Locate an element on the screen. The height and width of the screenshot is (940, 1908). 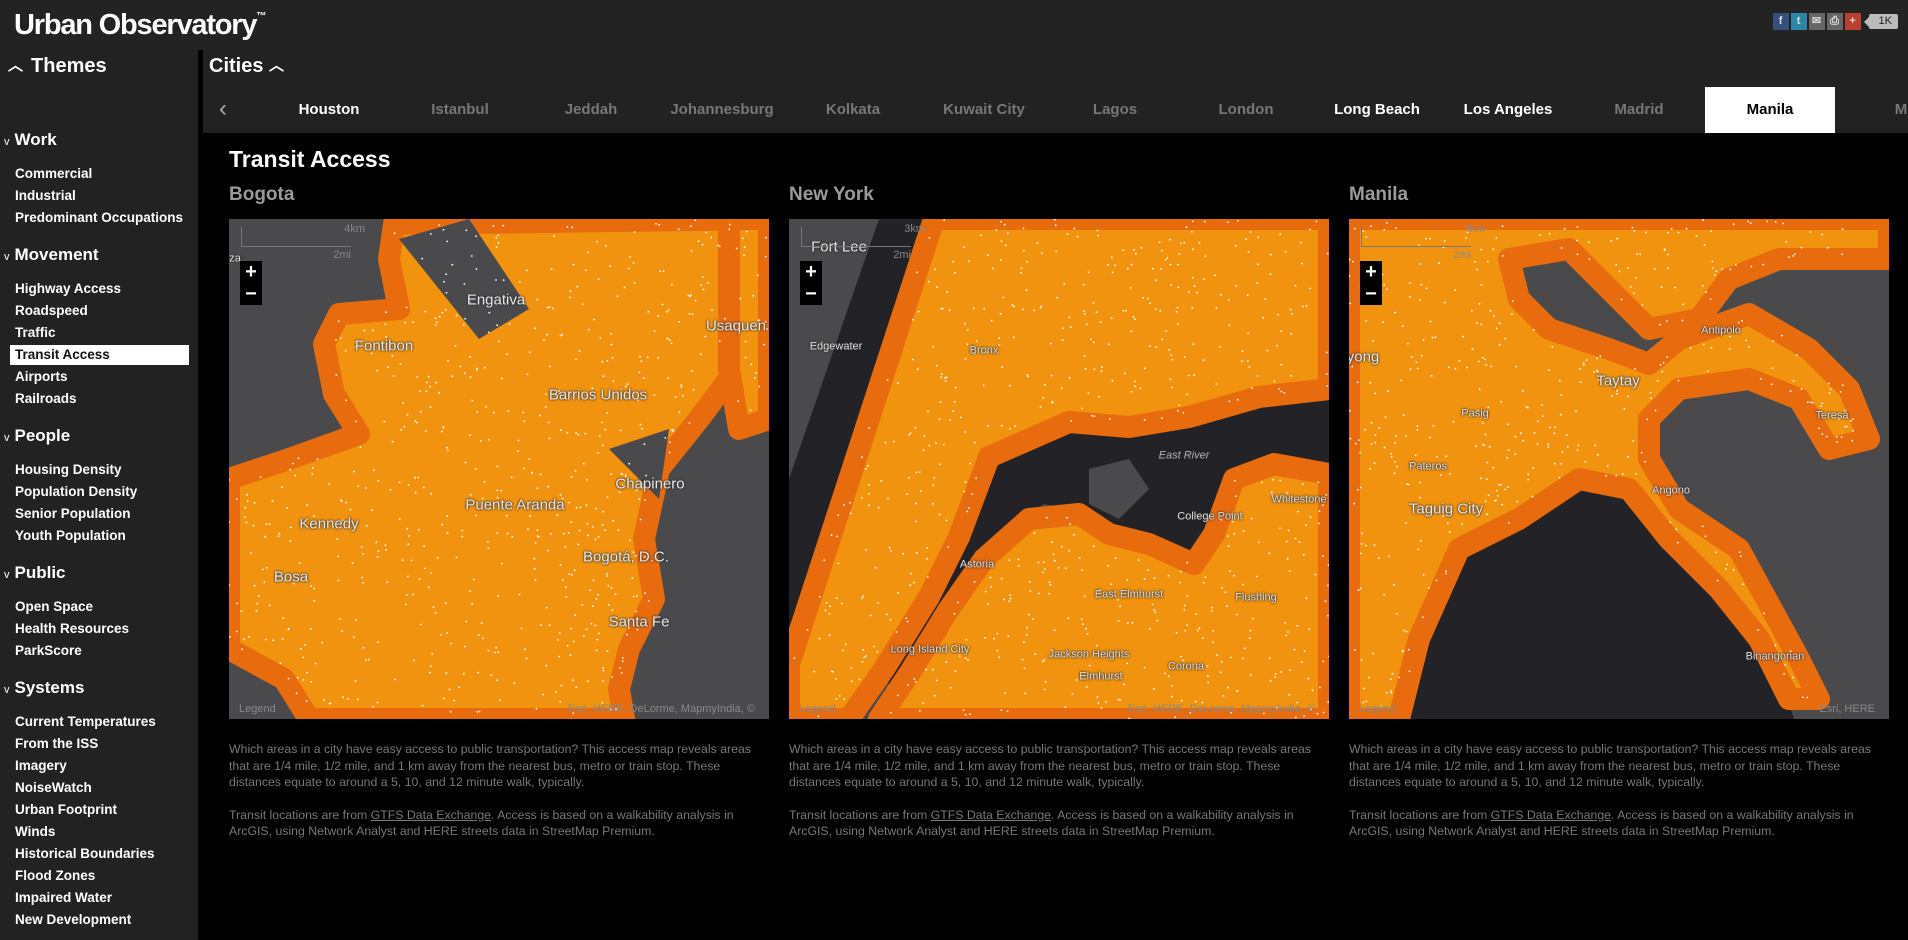
sidebar-item-imagery: Imagery is located at coordinates (94, 766).